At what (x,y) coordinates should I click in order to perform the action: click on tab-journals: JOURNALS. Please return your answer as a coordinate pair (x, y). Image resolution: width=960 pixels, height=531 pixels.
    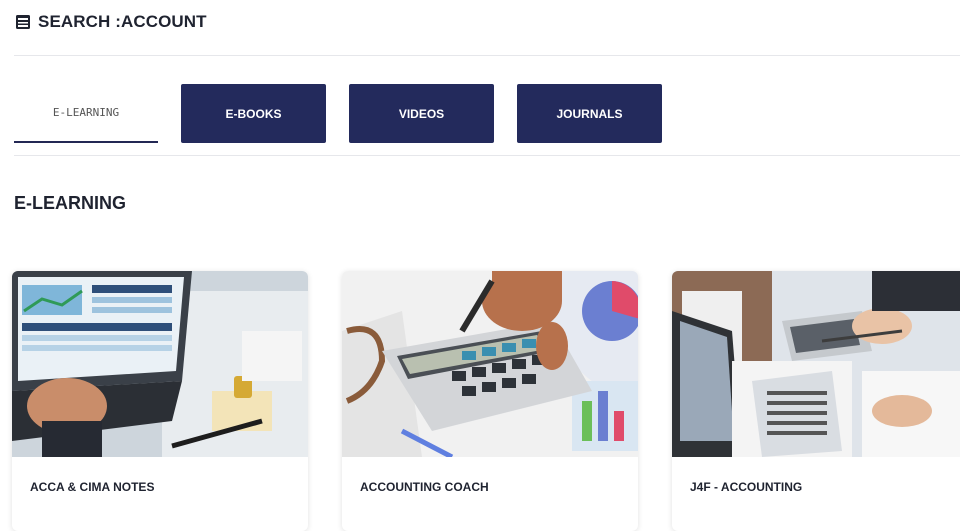
    Looking at the image, I should click on (589, 113).